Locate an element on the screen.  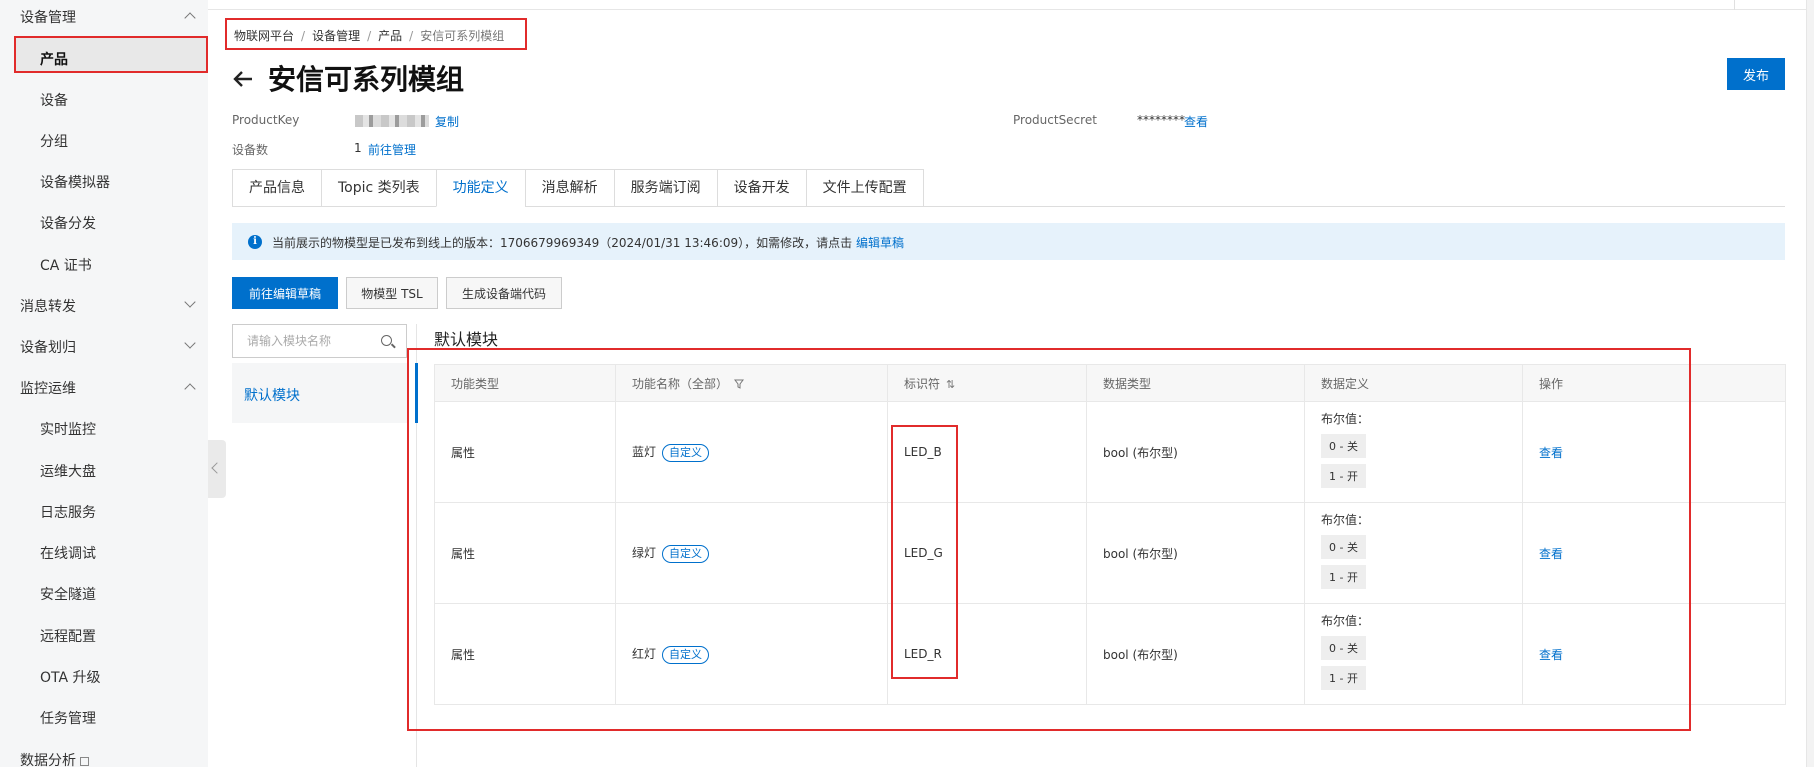
device-count-label: 设备数 is located at coordinates (250, 150).